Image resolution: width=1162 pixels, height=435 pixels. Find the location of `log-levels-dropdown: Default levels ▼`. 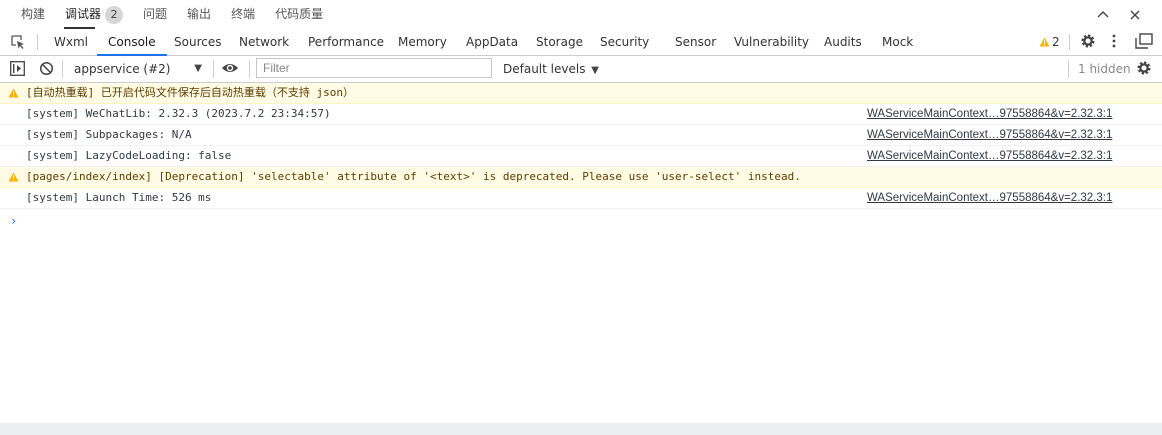

log-levels-dropdown: Default levels ▼ is located at coordinates (551, 69).